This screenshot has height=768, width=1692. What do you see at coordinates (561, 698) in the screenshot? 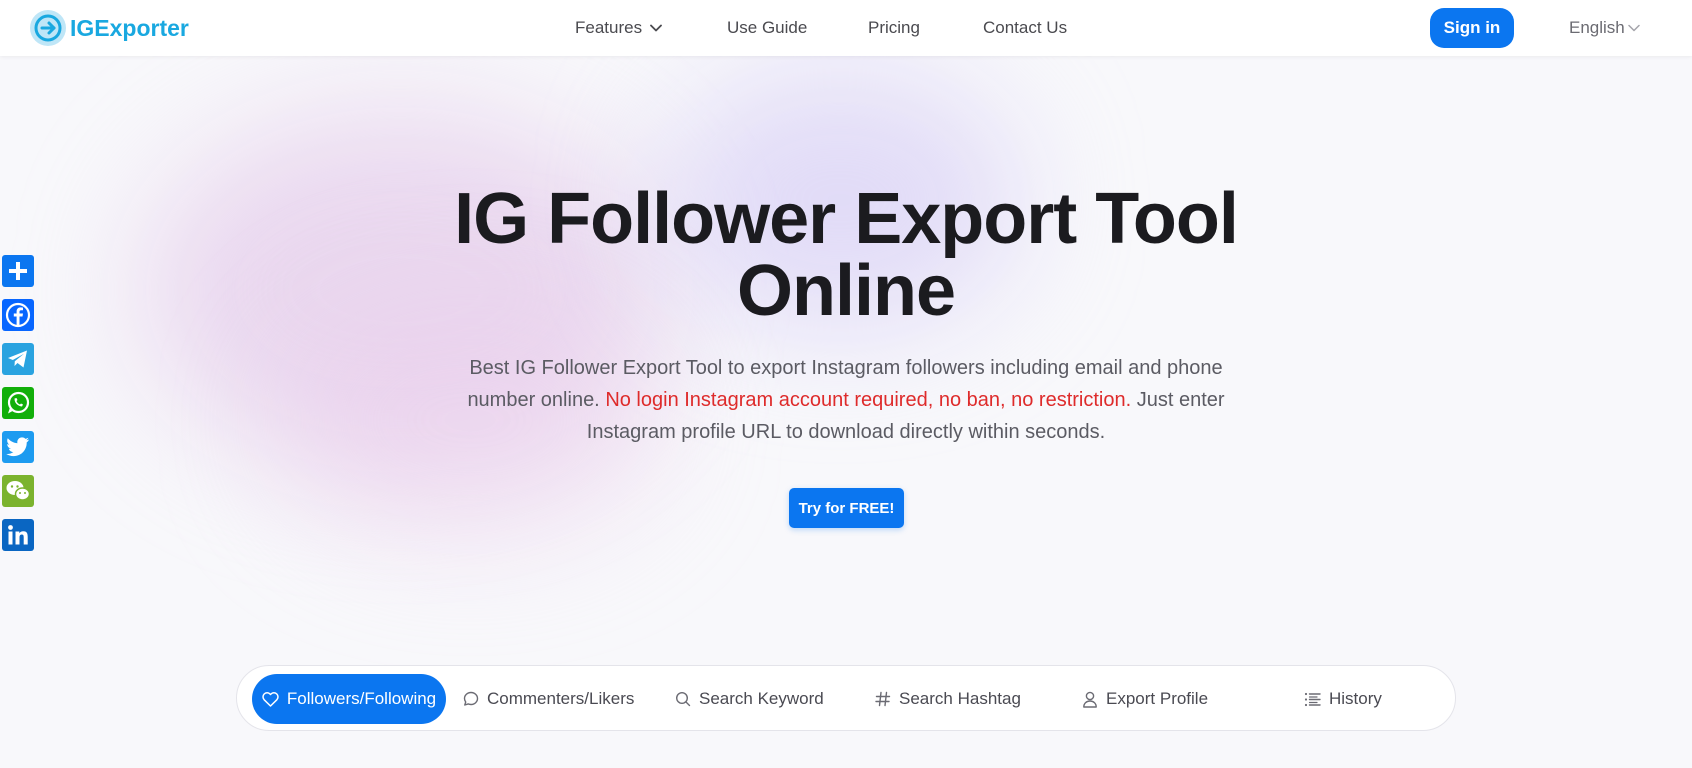
I see `tab-commenters-label: Commenters/Likers` at bounding box center [561, 698].